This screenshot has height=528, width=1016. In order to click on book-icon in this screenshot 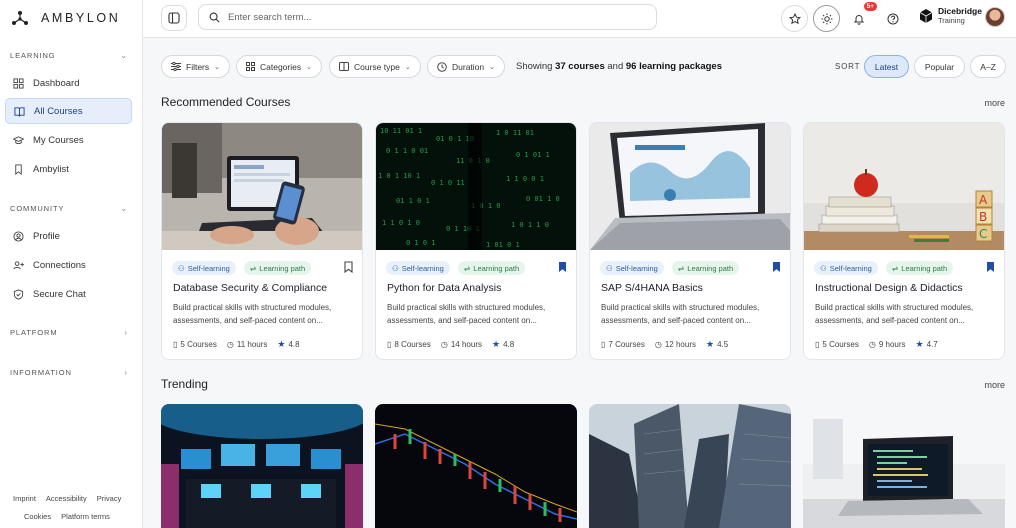, I will do `click(344, 66)`.